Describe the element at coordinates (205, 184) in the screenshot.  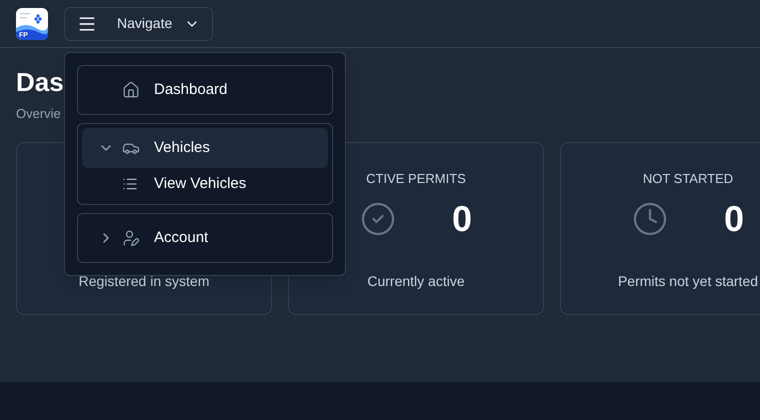
I see `submenu-item: View Vehicles` at that location.